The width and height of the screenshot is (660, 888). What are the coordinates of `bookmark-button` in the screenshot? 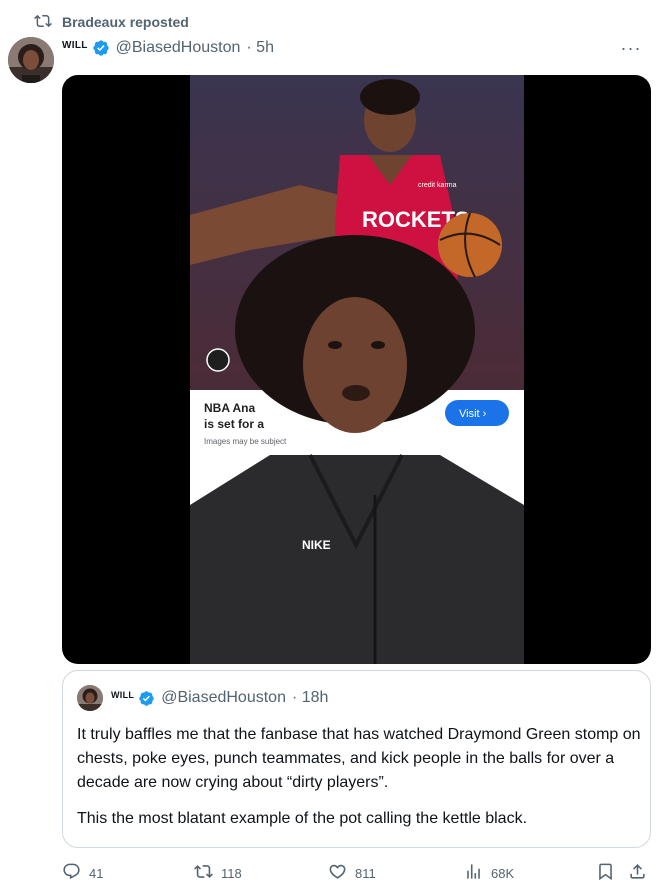 It's located at (605, 873).